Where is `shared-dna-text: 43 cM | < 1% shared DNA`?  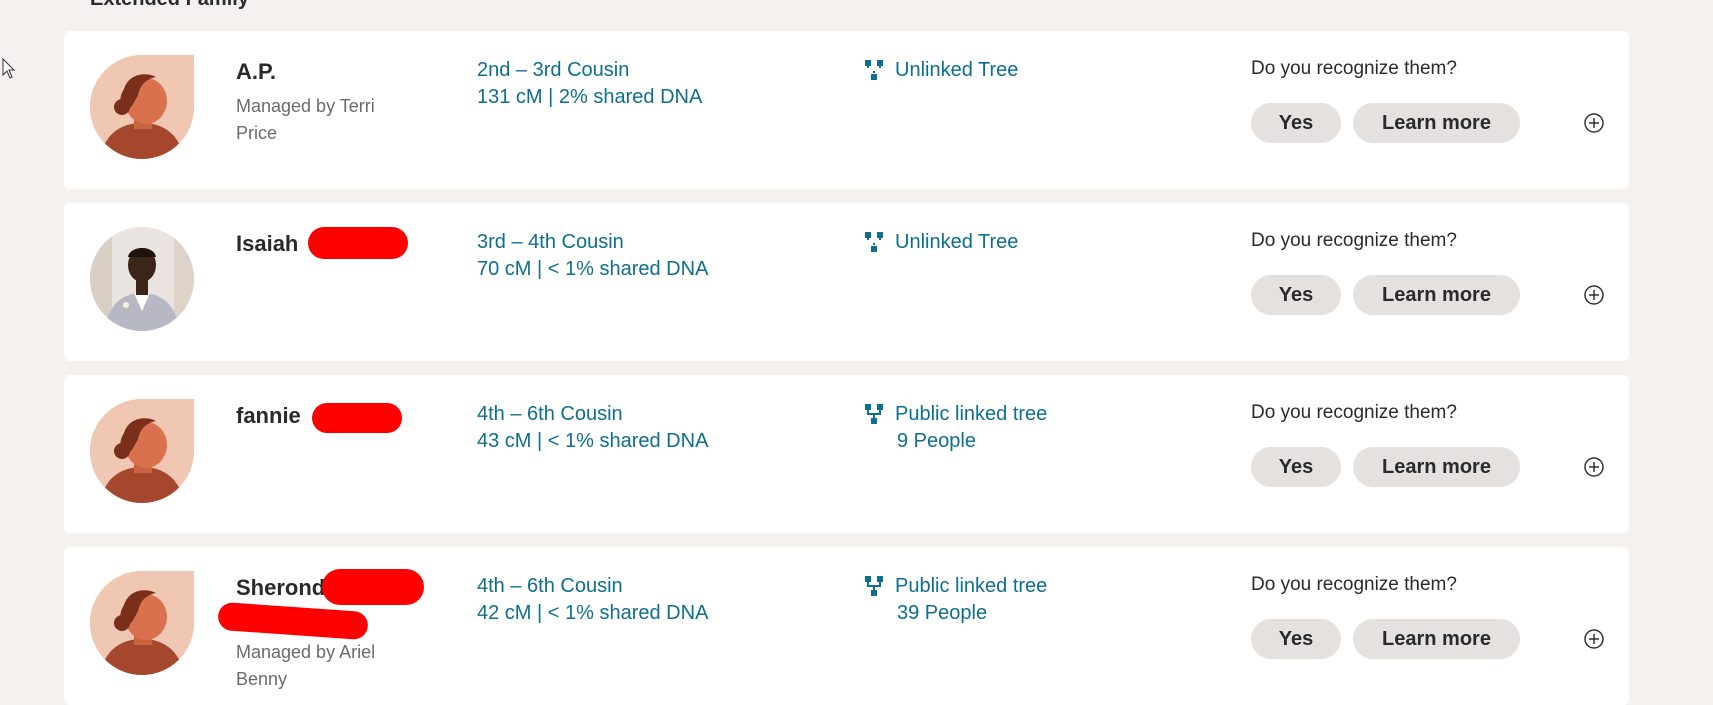
shared-dna-text: 43 cM | < 1% shared DNA is located at coordinates (592, 441).